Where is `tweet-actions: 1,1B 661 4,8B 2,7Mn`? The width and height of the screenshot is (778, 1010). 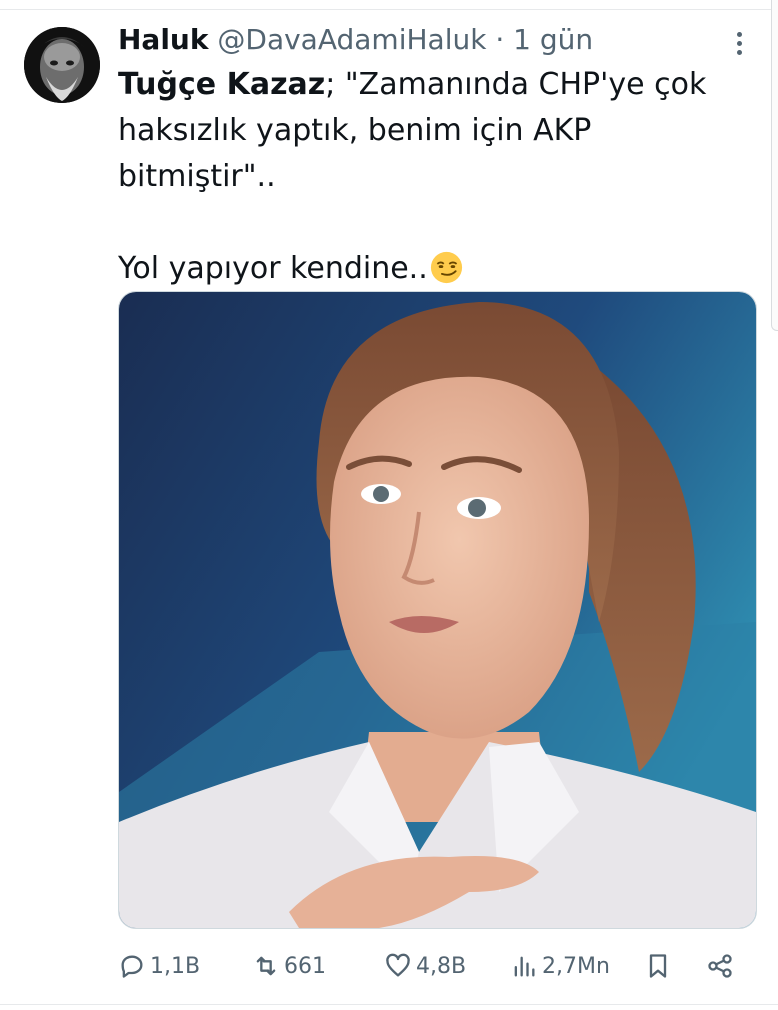 tweet-actions: 1,1B 661 4,8B 2,7Mn is located at coordinates (438, 966).